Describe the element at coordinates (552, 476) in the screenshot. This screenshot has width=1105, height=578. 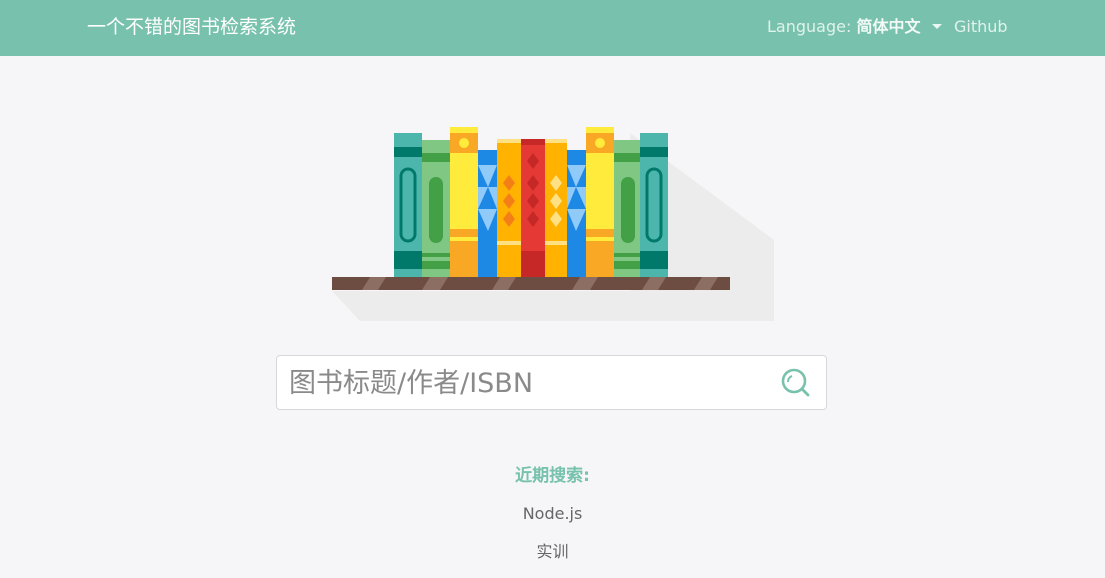
I see `recent-searches-title: 近期搜索:` at that location.